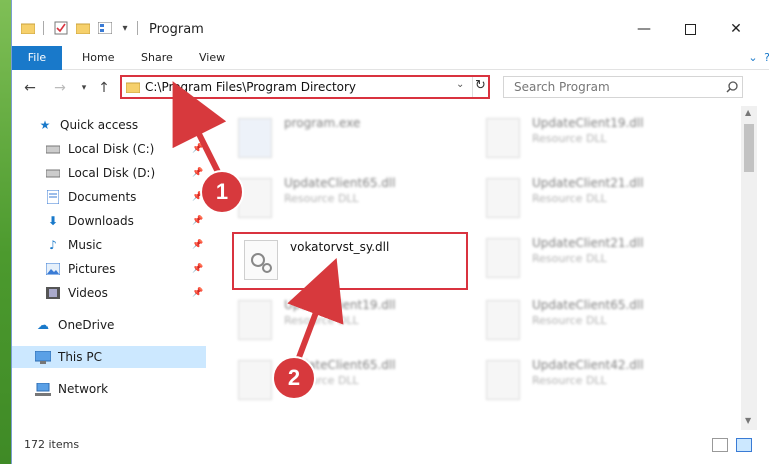 The width and height of the screenshot is (769, 464). I want to click on tab-view: View, so click(212, 58).